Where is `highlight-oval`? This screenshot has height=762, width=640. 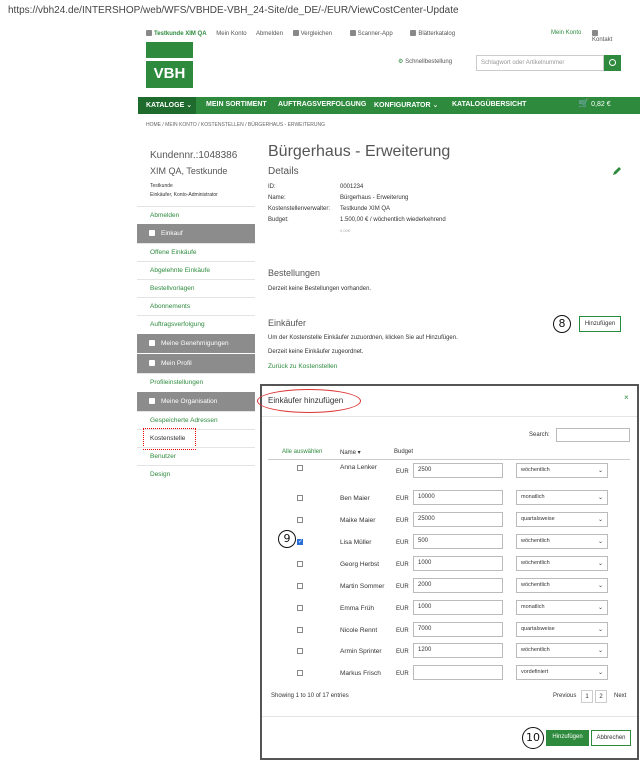
highlight-oval is located at coordinates (309, 401).